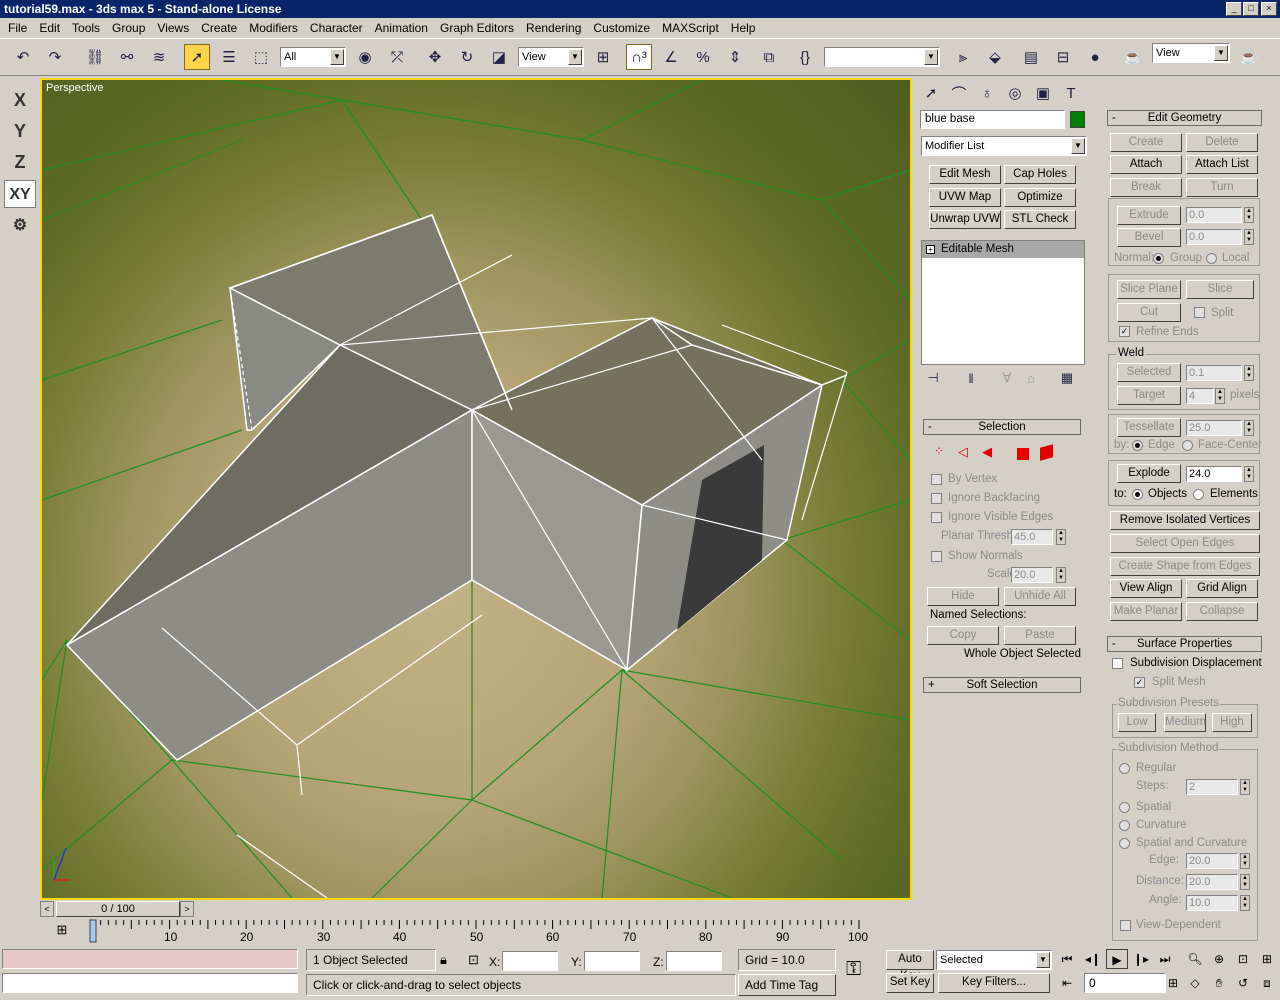 This screenshot has width=1280, height=1000. I want to click on menu-animation: Animation, so click(401, 28).